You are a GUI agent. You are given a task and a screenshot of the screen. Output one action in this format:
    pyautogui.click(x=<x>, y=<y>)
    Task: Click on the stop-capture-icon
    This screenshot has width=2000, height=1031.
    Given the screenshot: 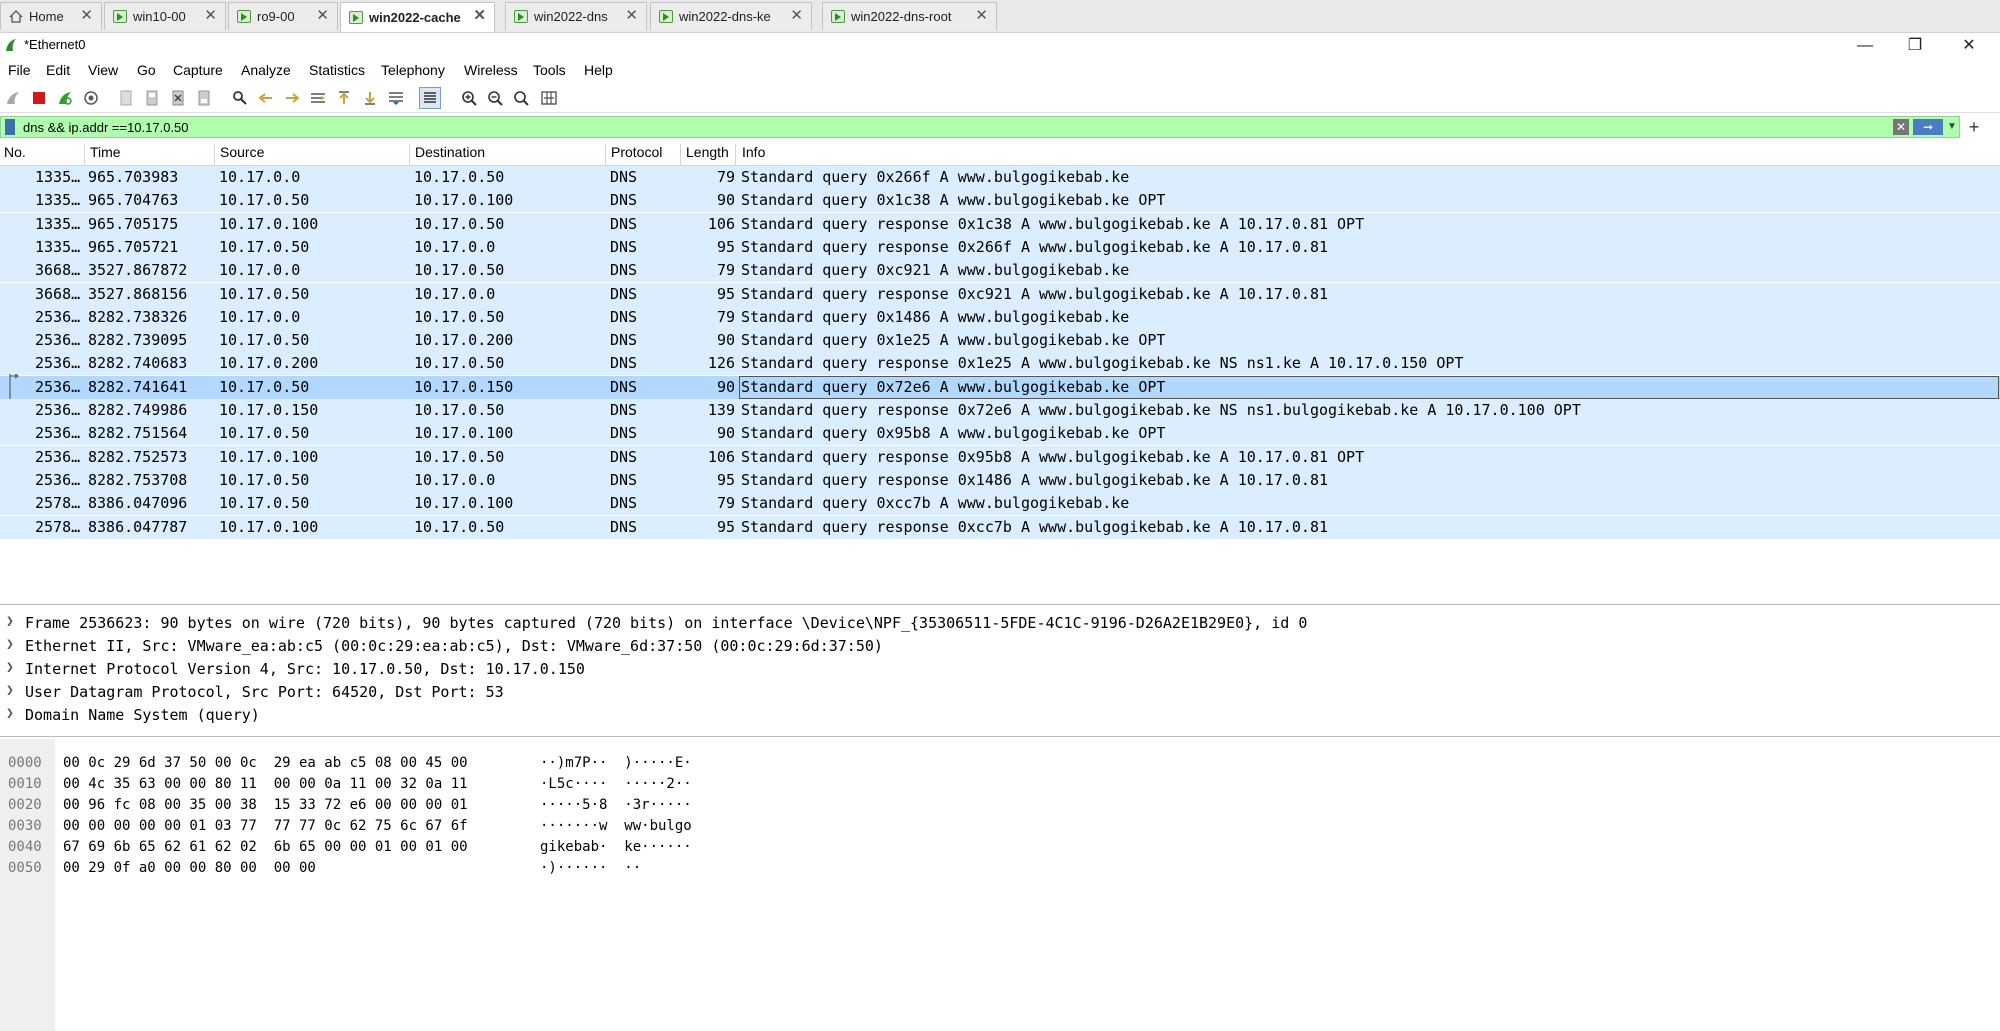 What is the action you would take?
    pyautogui.click(x=39, y=98)
    